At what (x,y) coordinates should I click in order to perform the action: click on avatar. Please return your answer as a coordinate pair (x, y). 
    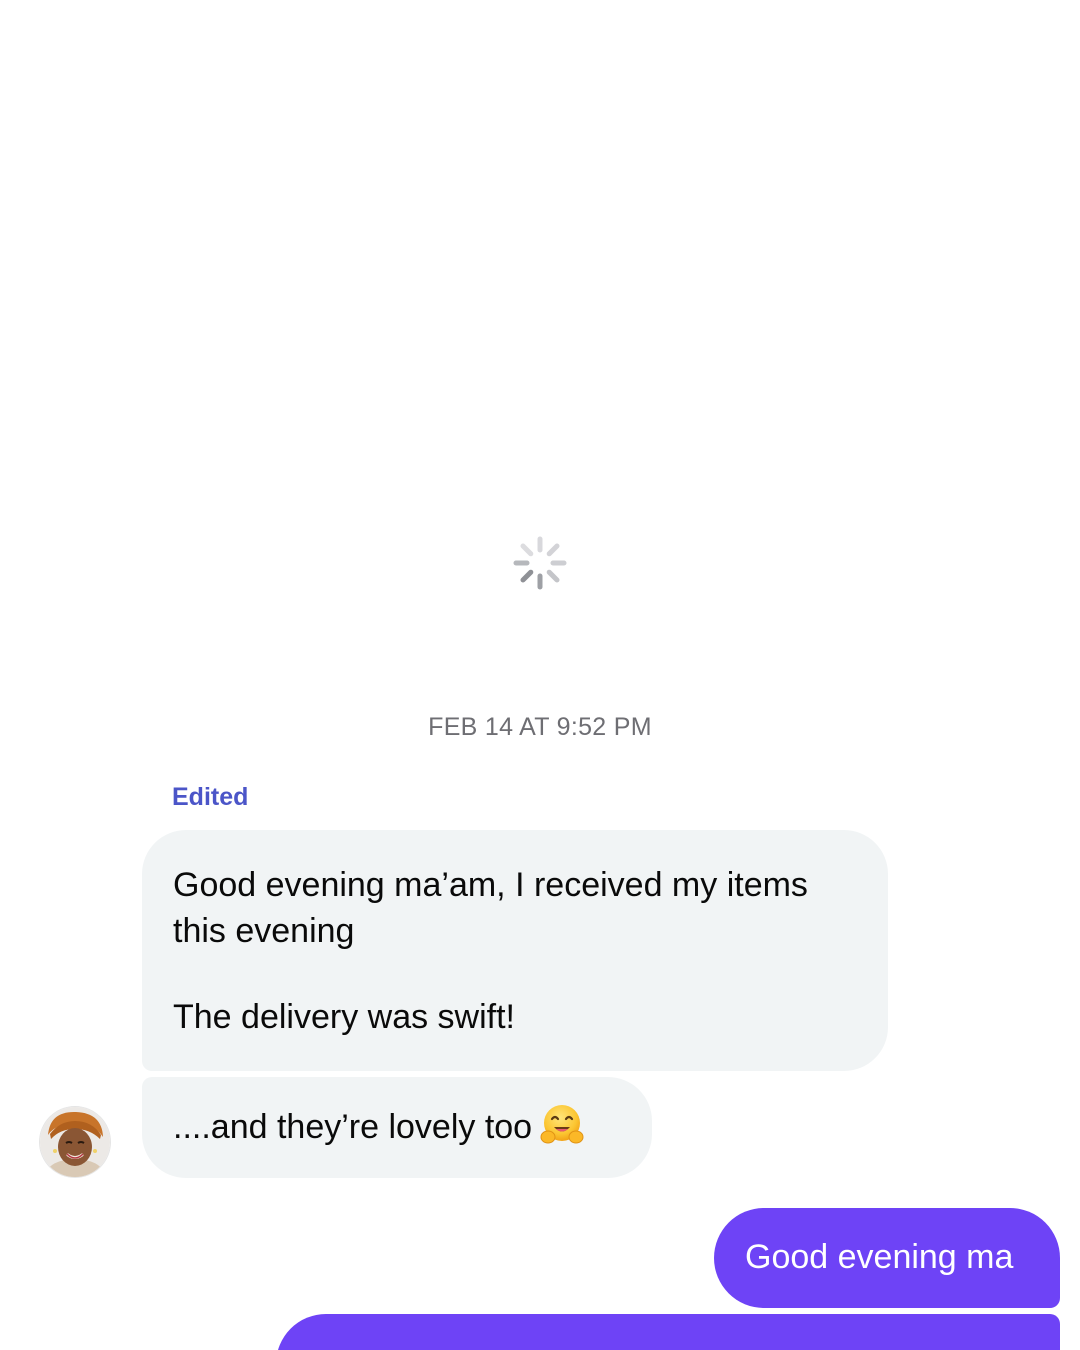
    Looking at the image, I should click on (75, 1142).